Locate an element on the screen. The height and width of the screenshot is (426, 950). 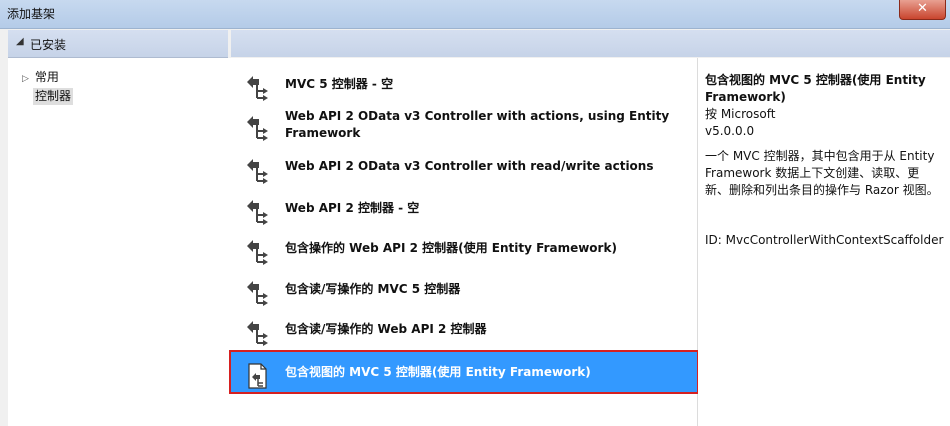
view-controller-icon is located at coordinates (257, 376).